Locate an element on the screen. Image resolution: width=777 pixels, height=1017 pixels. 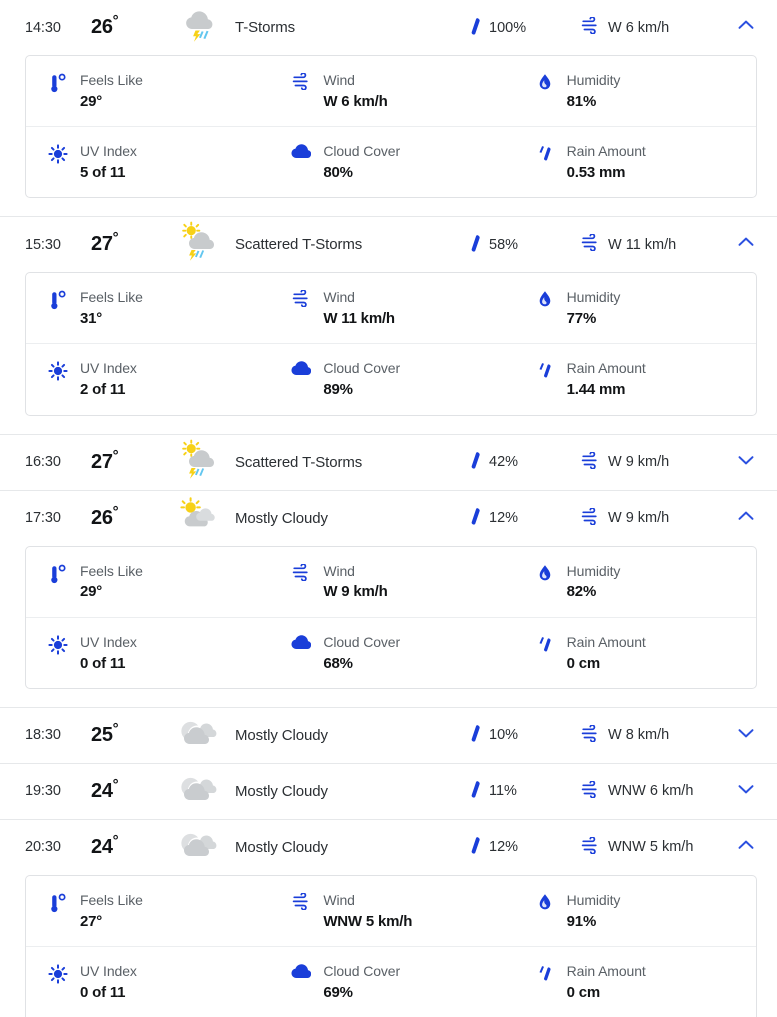
detail-wind: Wind W 6 km/h is located at coordinates (390, 91).